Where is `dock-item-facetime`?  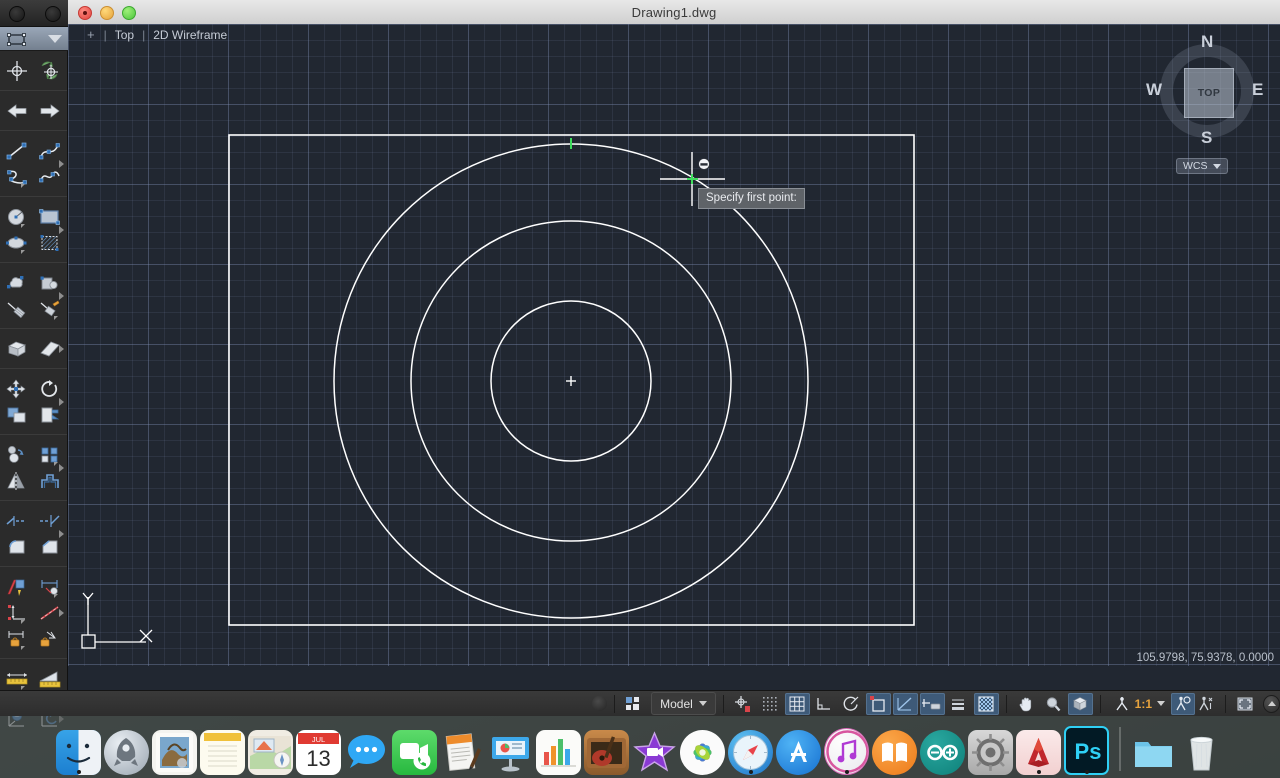 dock-item-facetime is located at coordinates (414, 749).